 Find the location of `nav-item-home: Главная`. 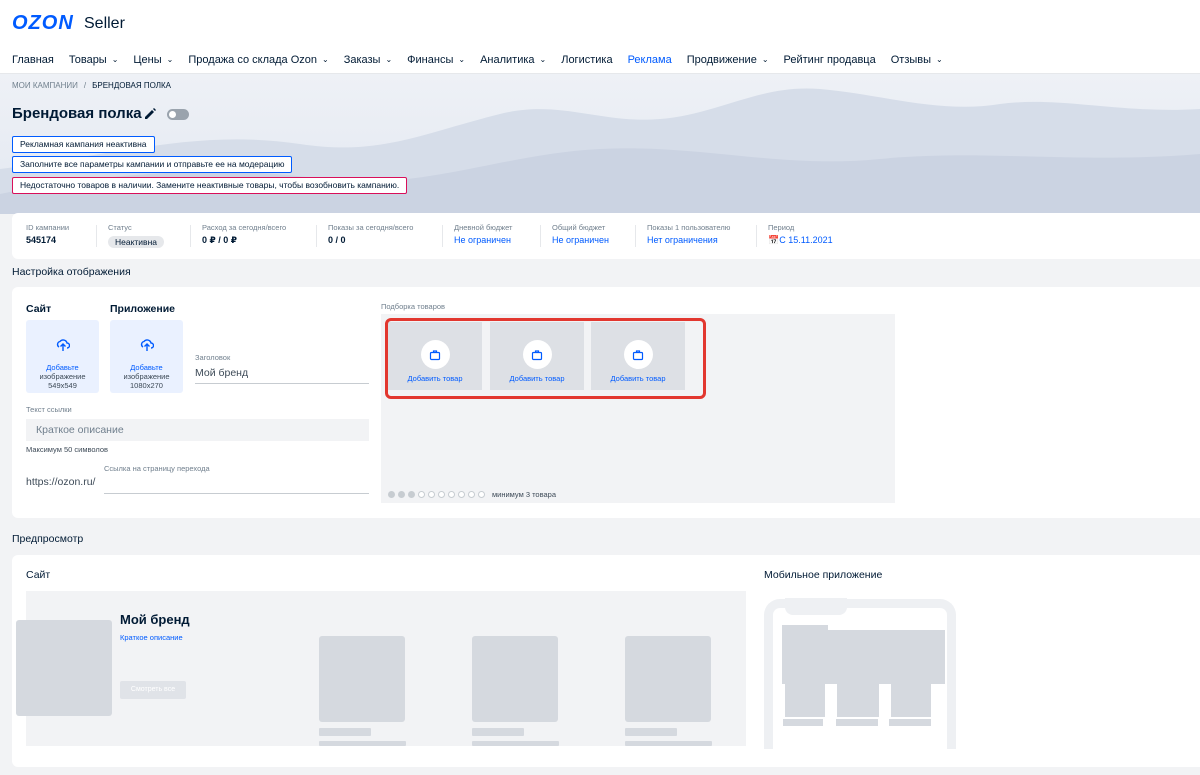

nav-item-home: Главная is located at coordinates (33, 60).